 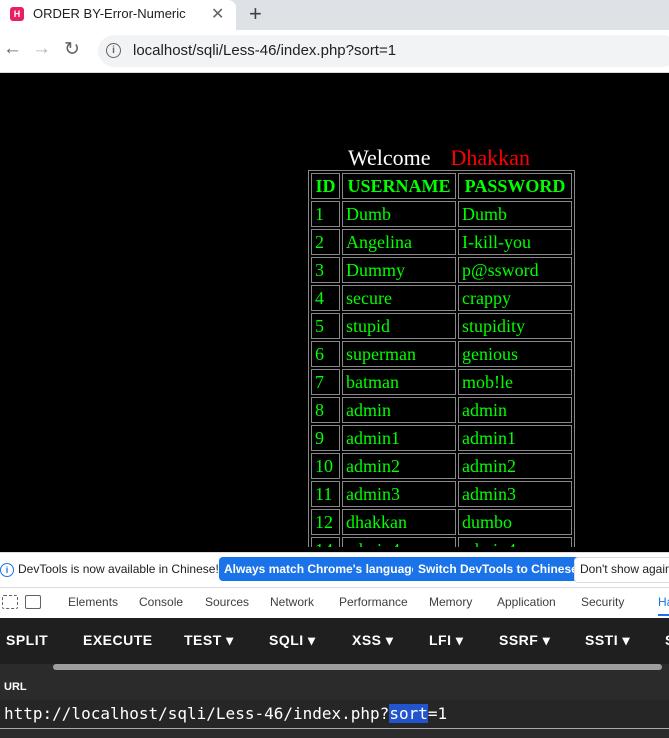 I want to click on favicon-icon: H, so click(x=17, y=14).